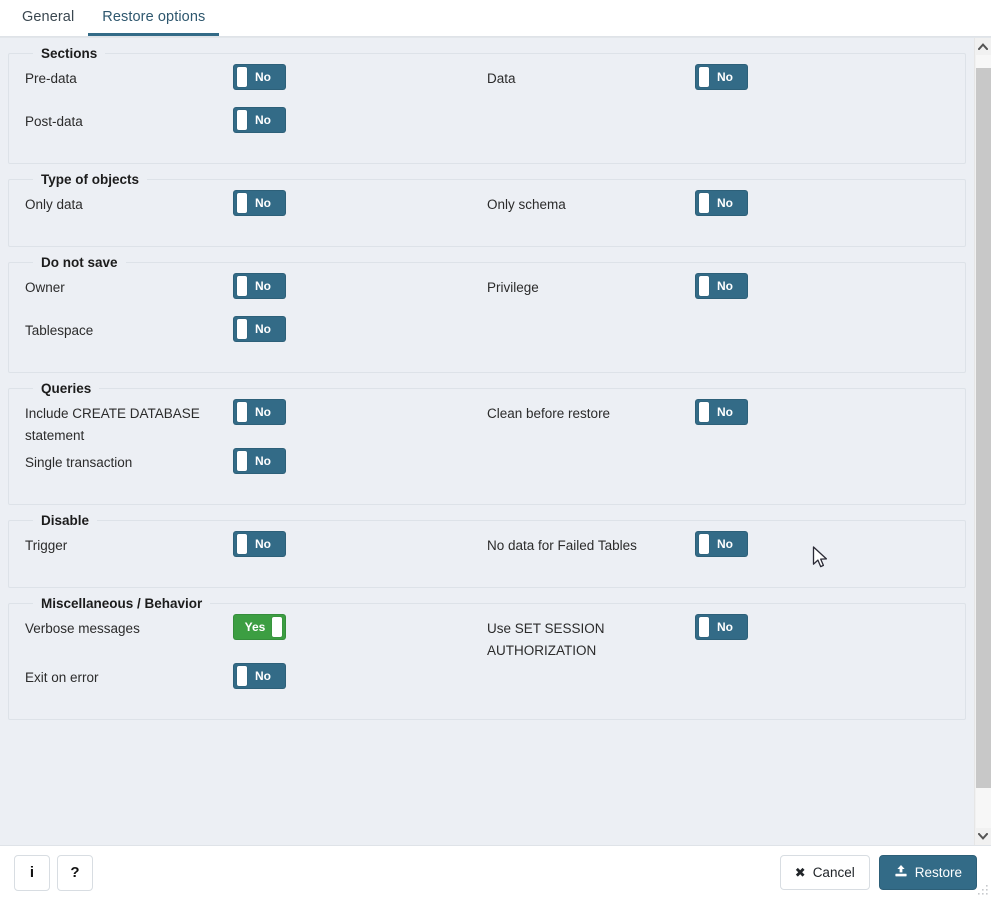 This screenshot has height=899, width=991. What do you see at coordinates (65, 520) in the screenshot?
I see `section-title: Disable` at bounding box center [65, 520].